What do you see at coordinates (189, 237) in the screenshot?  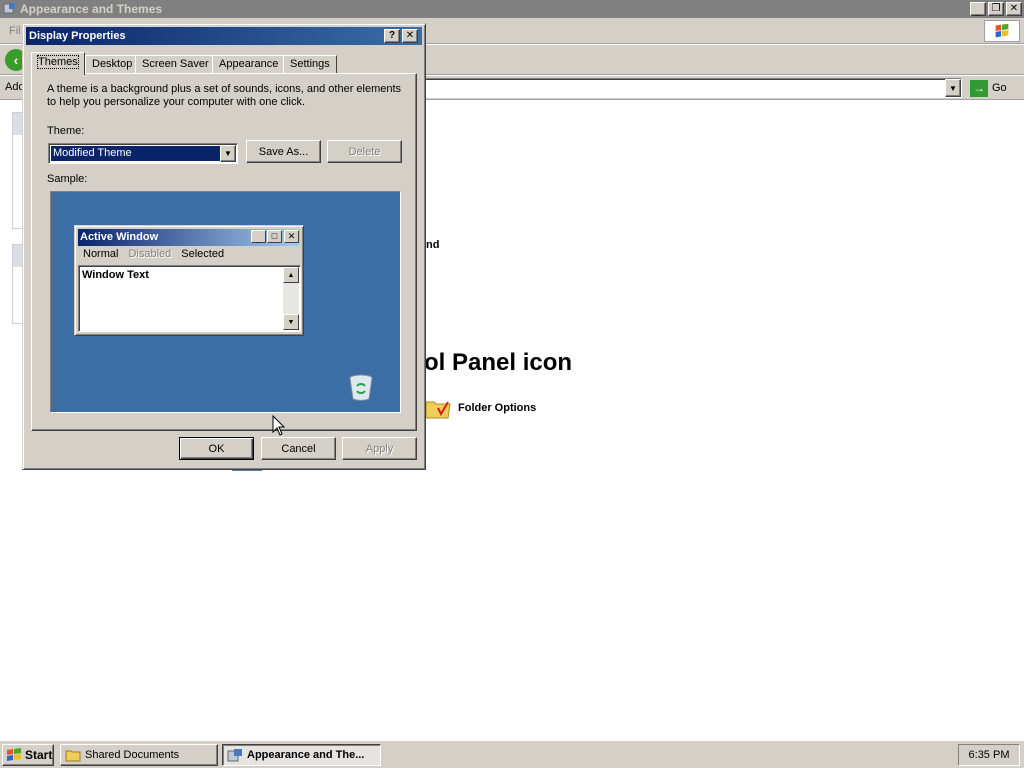 I see `sample-title-bar: Active Window _ □ ✕` at bounding box center [189, 237].